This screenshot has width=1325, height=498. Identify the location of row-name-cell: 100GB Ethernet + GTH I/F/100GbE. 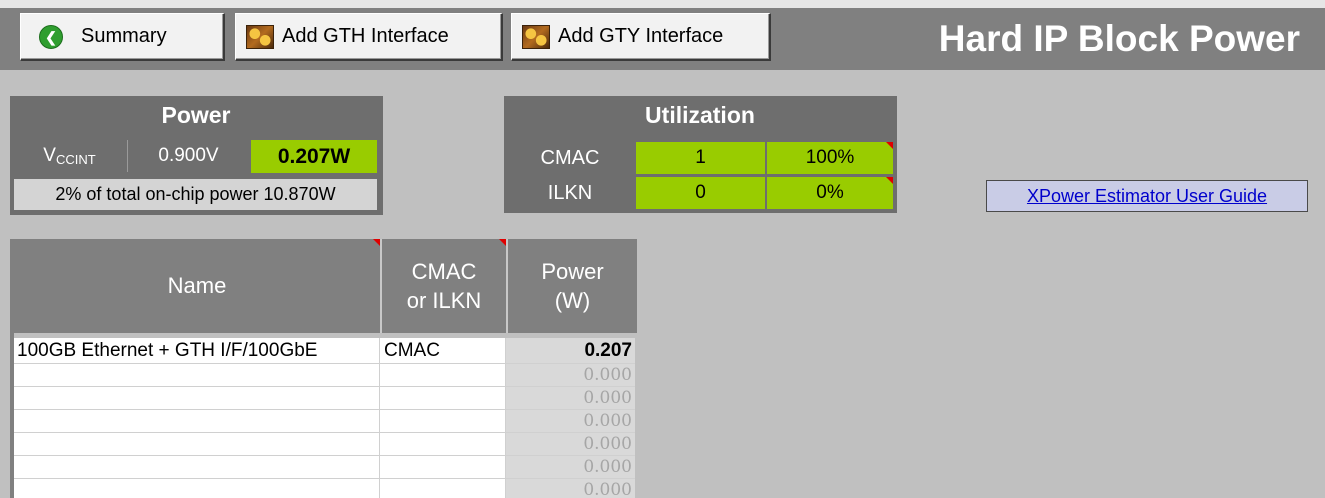
(197, 351).